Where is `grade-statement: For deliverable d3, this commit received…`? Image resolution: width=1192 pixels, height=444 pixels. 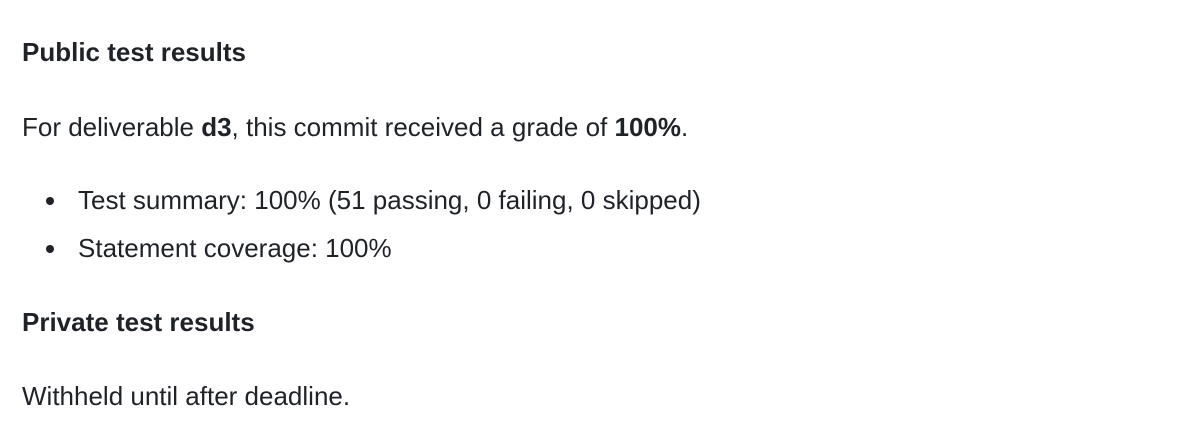 grade-statement: For deliverable d3, this commit received… is located at coordinates (355, 127).